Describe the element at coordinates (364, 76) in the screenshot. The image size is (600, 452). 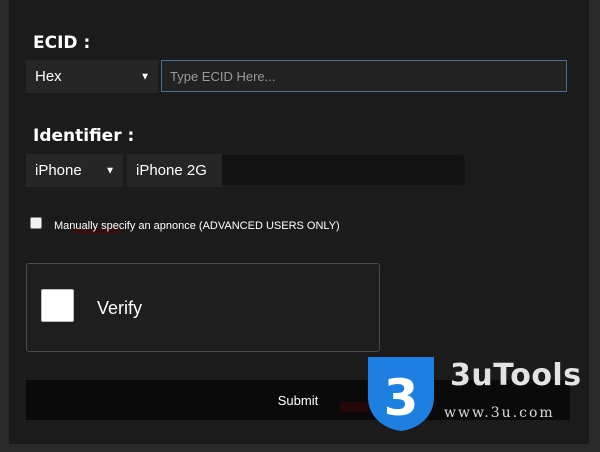
I see `ecid-input` at that location.